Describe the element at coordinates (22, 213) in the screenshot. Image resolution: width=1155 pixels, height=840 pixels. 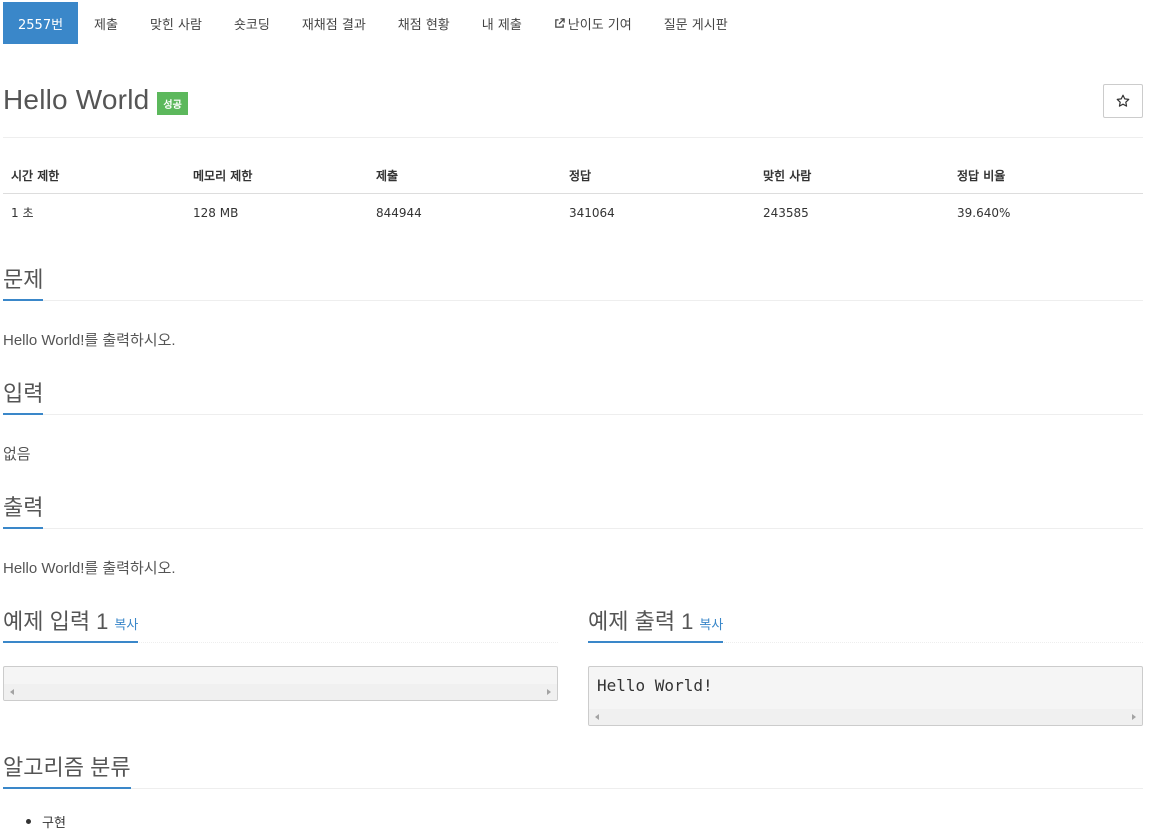
I see `table-cell: 1 초` at that location.